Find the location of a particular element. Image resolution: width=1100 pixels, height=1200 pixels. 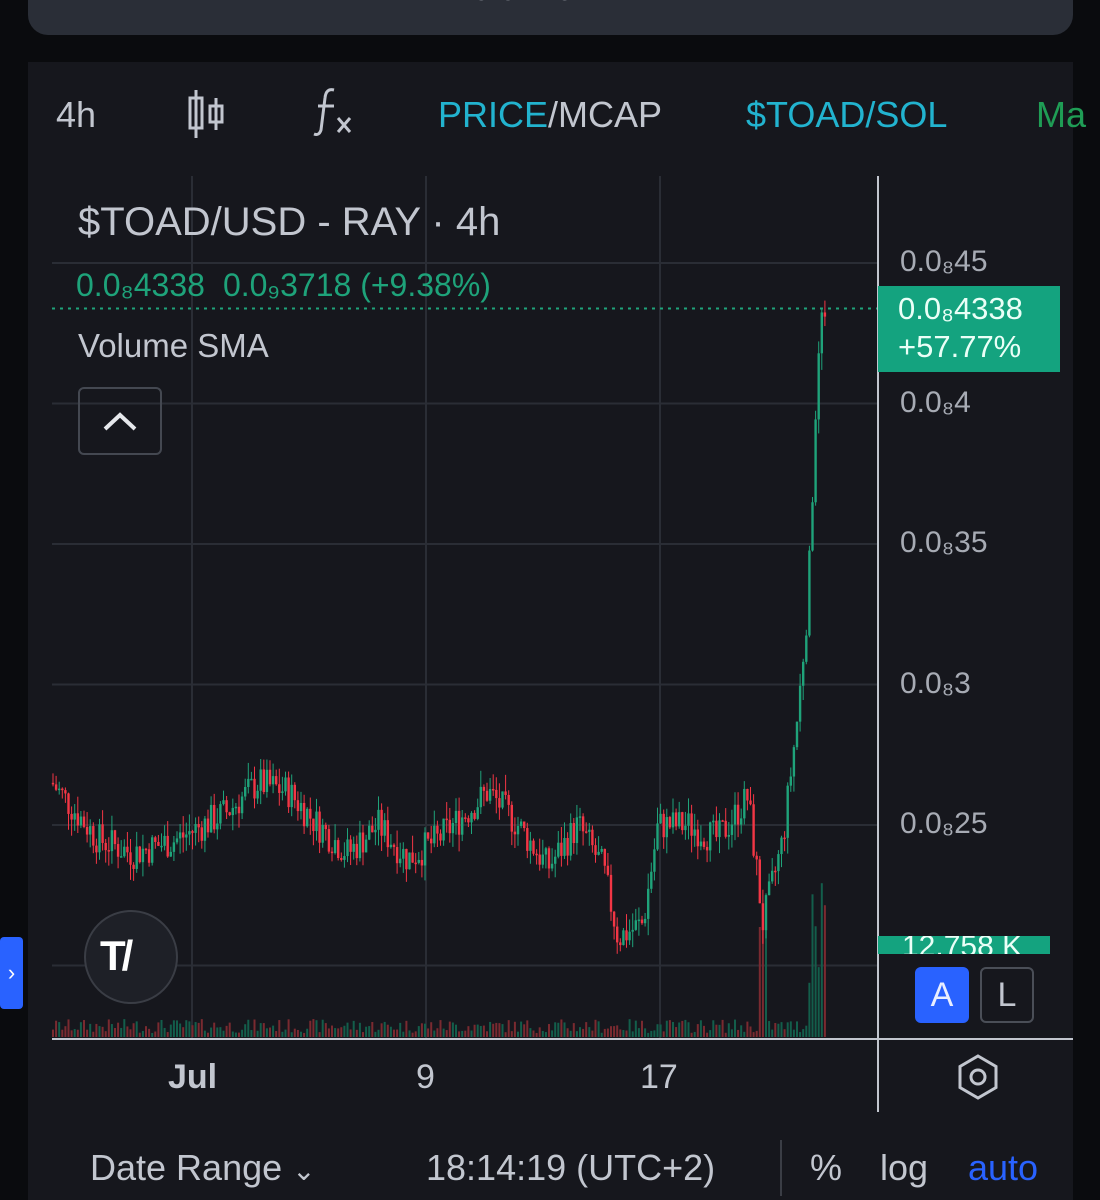

chevron-up-icon is located at coordinates (120, 421).